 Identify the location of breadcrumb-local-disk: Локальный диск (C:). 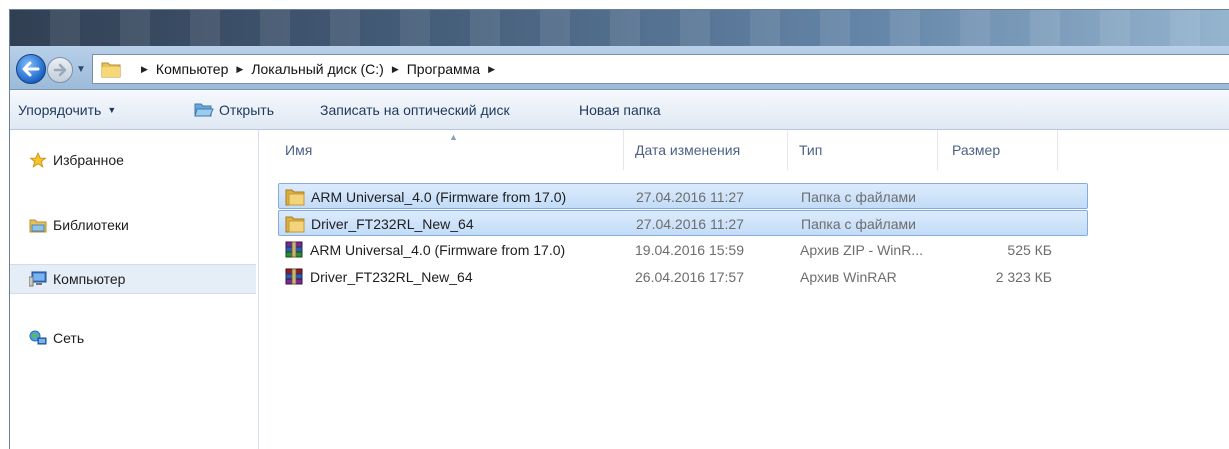
(317, 69).